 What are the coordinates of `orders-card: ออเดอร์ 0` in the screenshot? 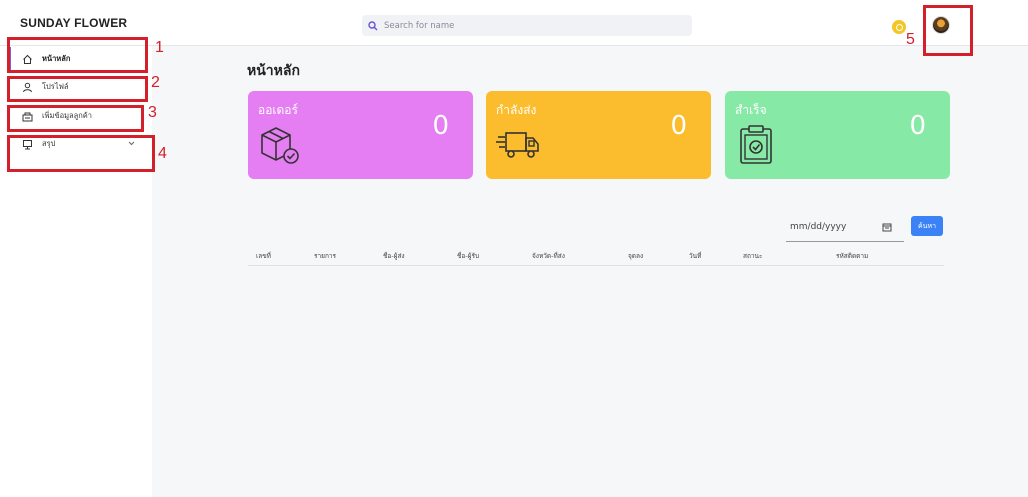 It's located at (360, 135).